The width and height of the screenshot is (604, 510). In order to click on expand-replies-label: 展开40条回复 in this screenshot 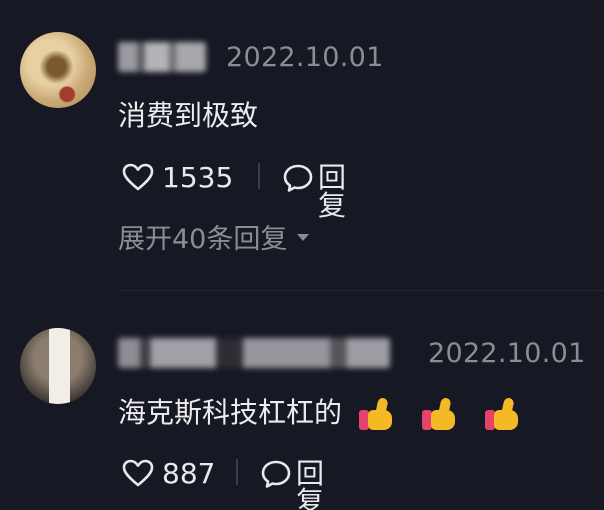, I will do `click(203, 239)`.